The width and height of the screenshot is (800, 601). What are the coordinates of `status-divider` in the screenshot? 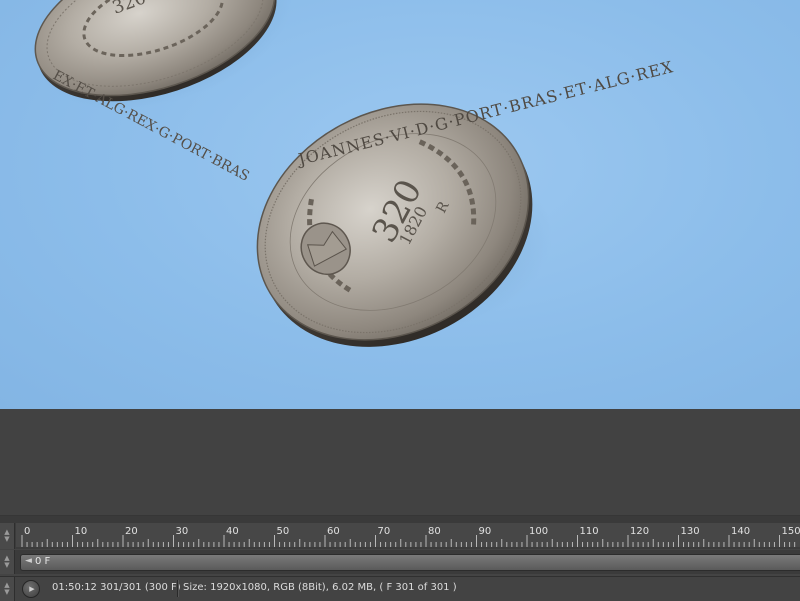 It's located at (178, 588).